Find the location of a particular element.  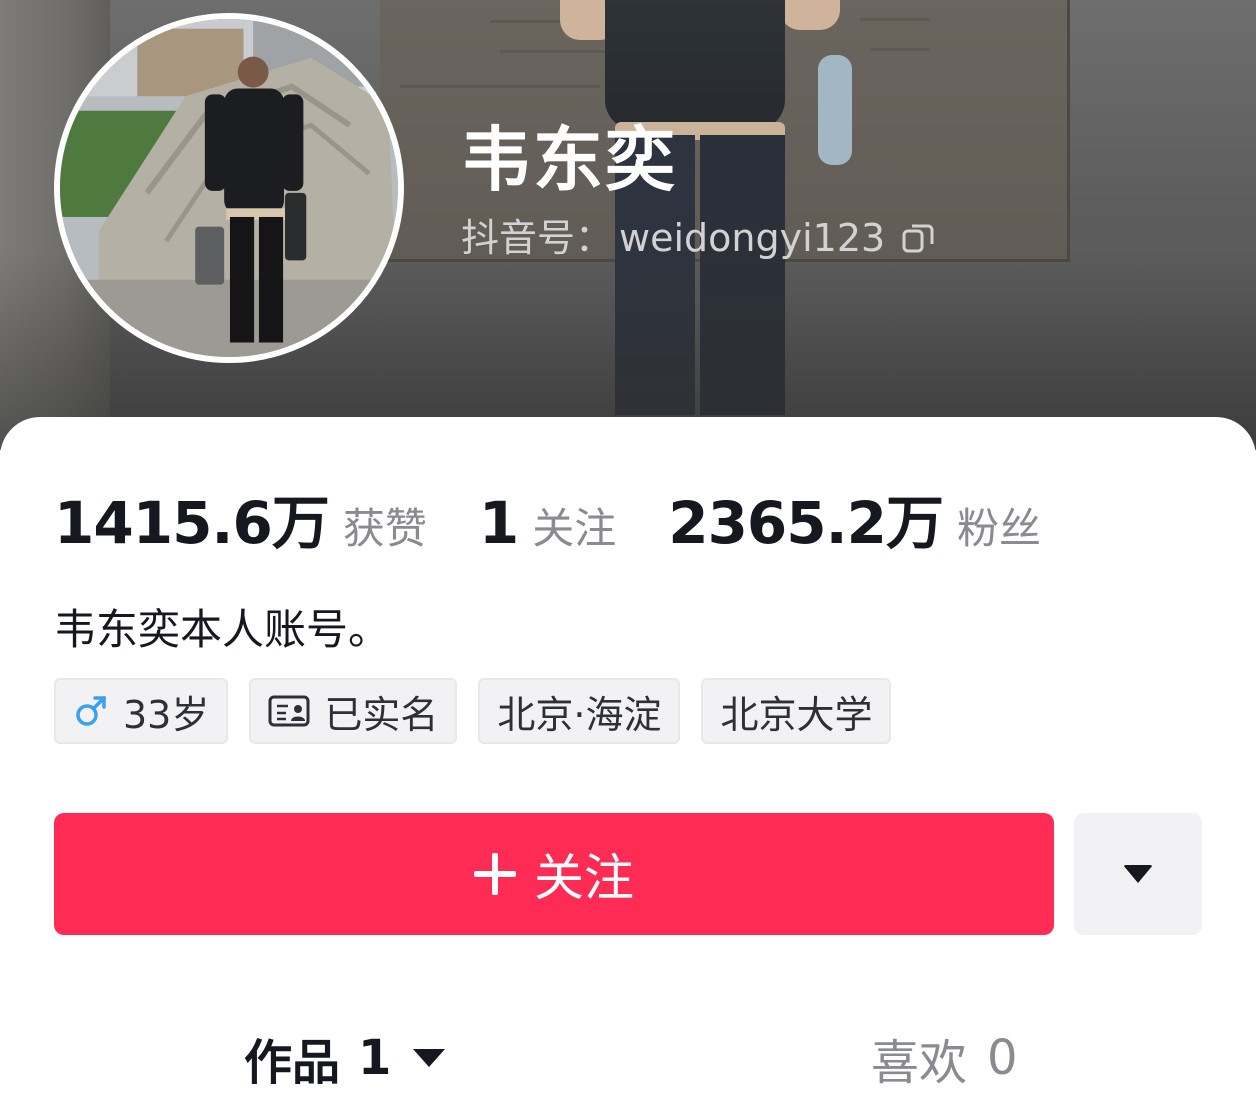

stat-likes-label: 获赞 is located at coordinates (384, 528).